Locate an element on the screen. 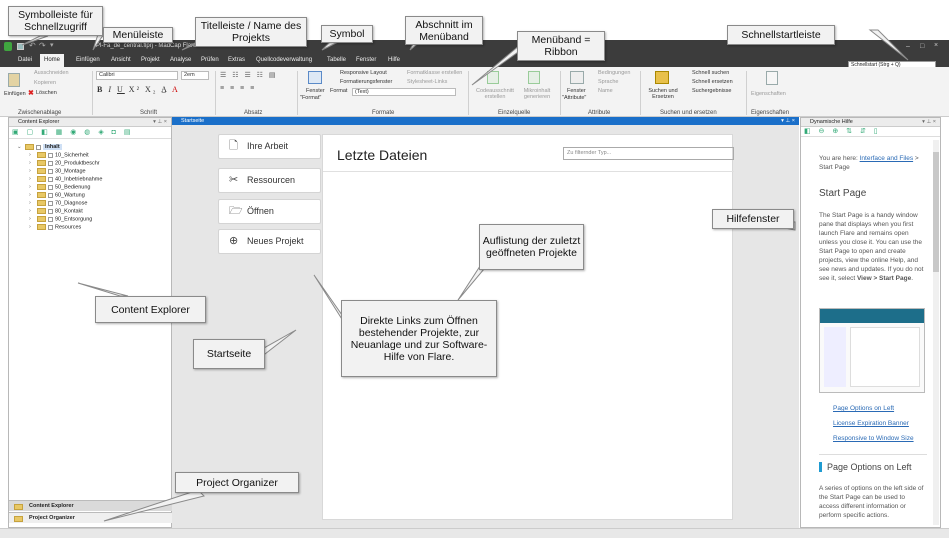 The image size is (949, 538). callout-menu-bar: Menüleiste is located at coordinates (138, 35).